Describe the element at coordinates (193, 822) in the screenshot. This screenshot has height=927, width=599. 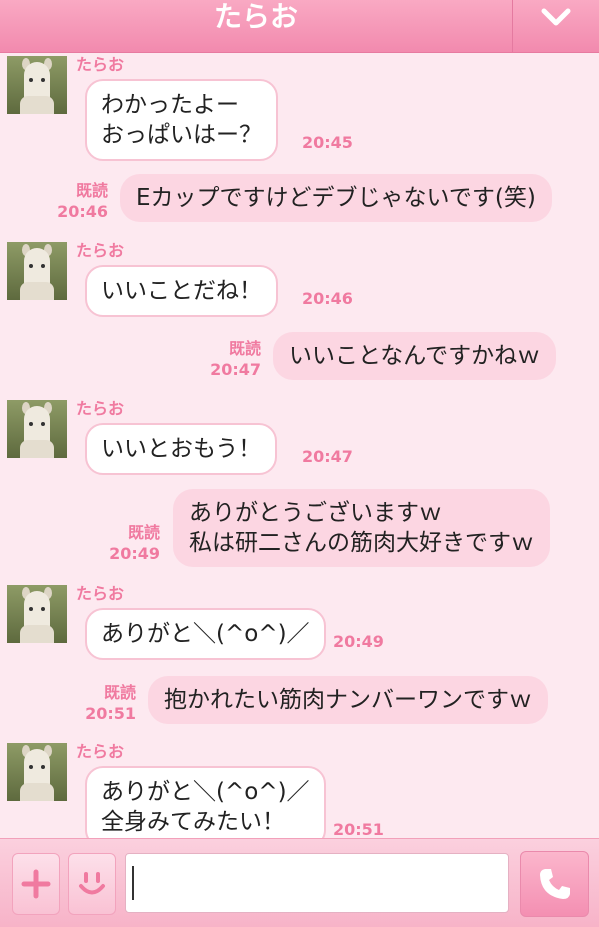
I see `message-line: 全身みてみたい！` at that location.